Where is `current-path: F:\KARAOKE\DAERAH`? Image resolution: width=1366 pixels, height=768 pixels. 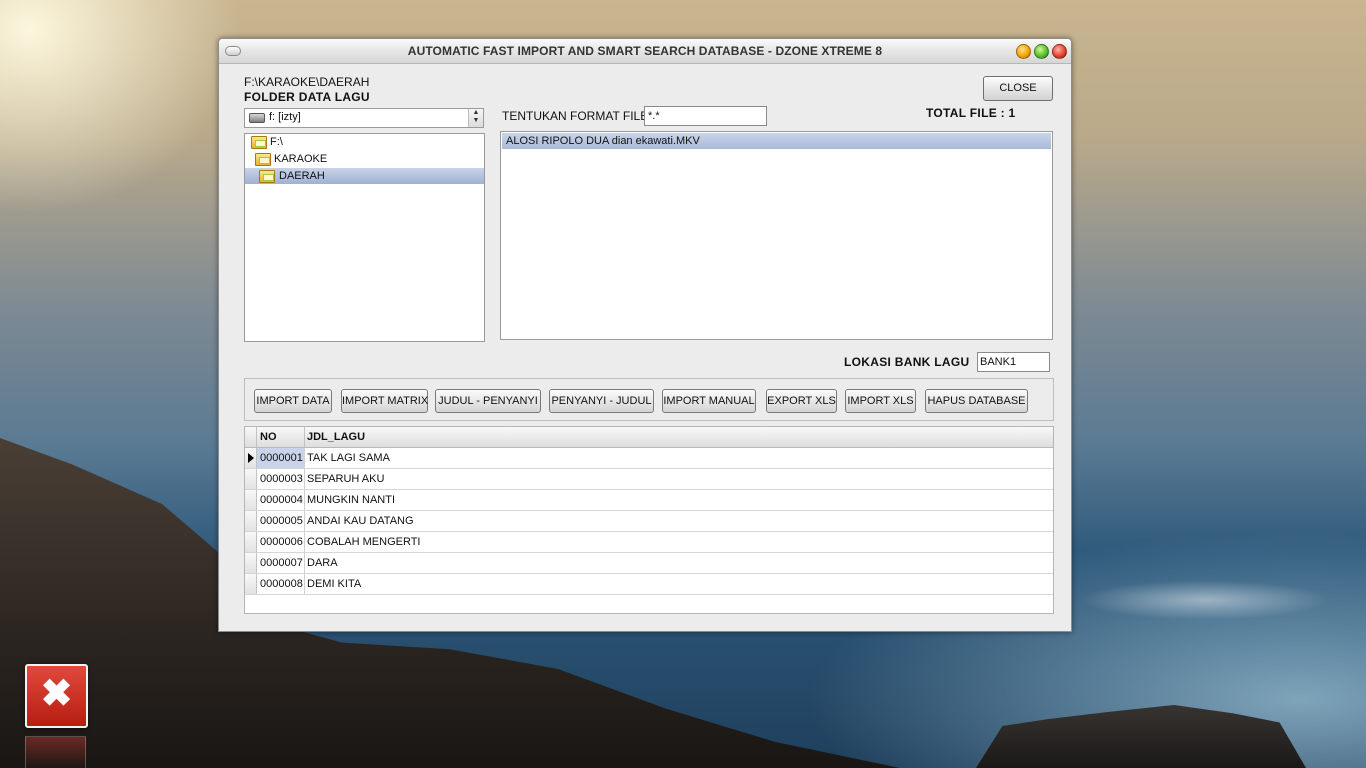
current-path: F:\KARAOKE\DAERAH is located at coordinates (307, 82).